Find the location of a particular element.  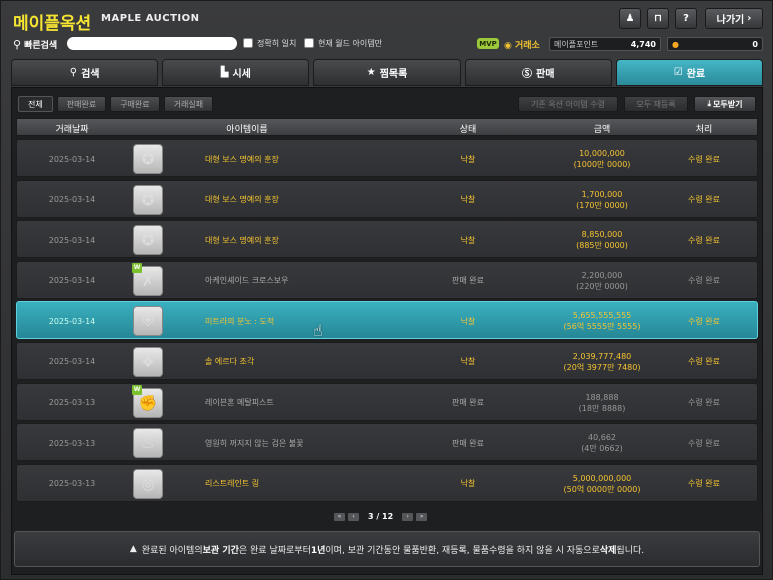

warning-icon: ▲ is located at coordinates (133, 549).